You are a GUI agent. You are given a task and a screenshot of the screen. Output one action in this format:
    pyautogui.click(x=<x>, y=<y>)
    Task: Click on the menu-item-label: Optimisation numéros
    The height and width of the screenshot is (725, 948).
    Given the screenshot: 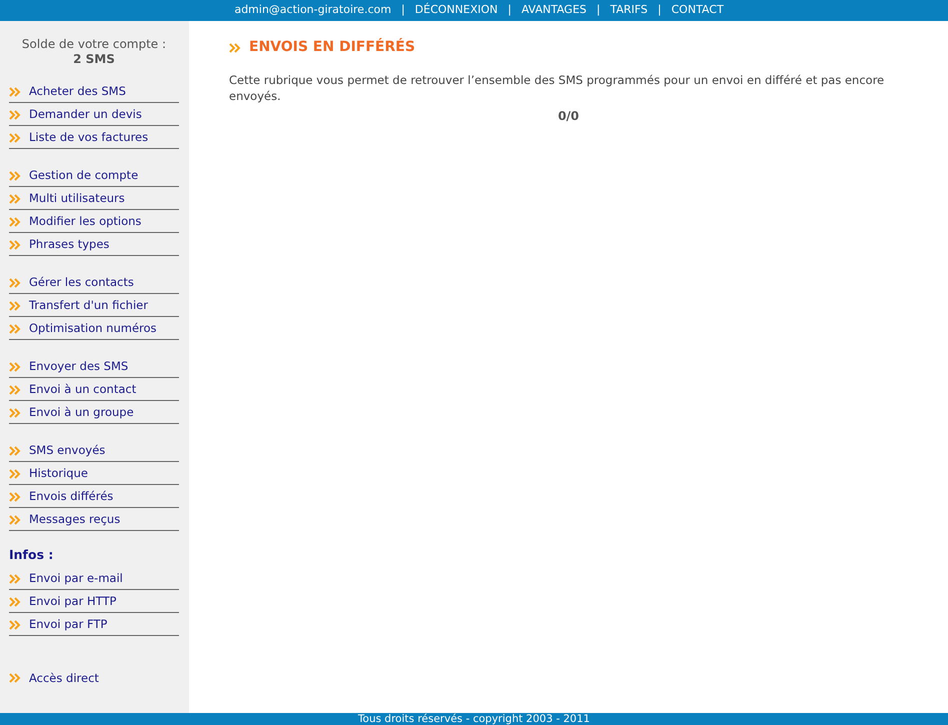 What is the action you would take?
    pyautogui.click(x=93, y=329)
    